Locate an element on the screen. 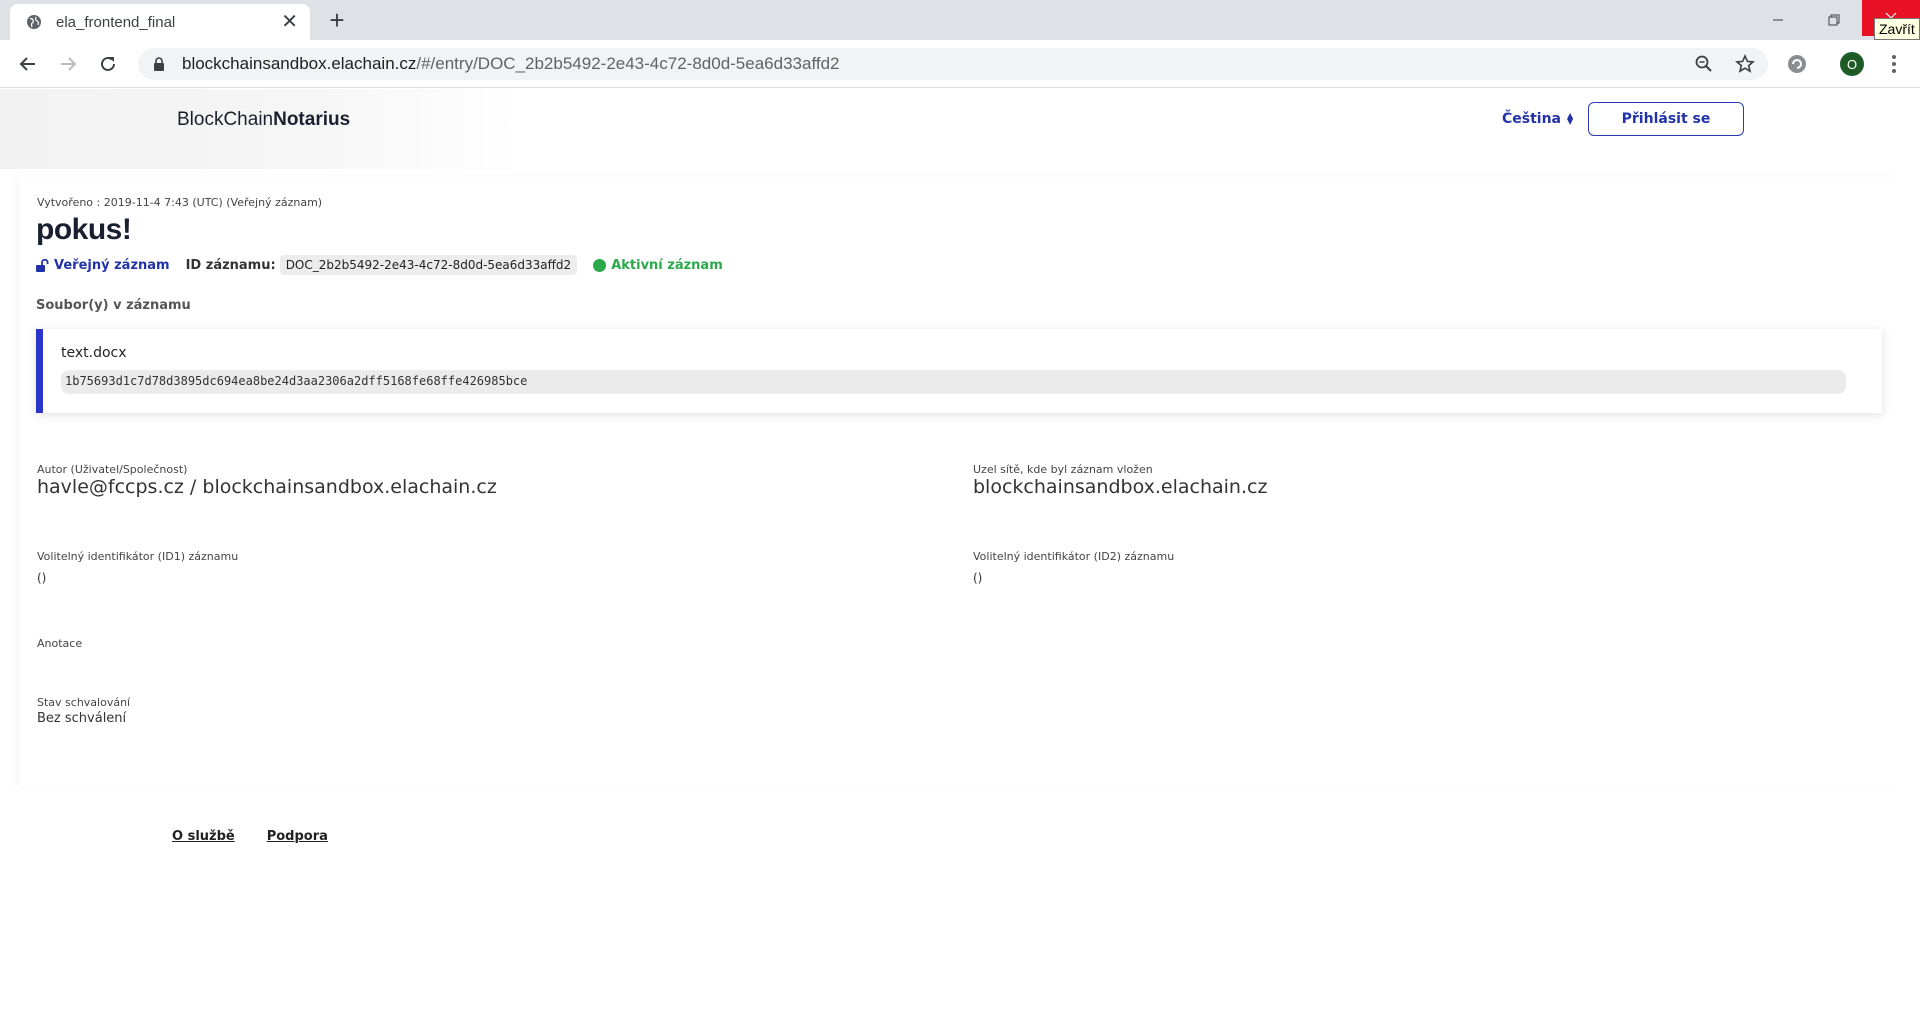 The width and height of the screenshot is (1920, 1030). window-restore-button is located at coordinates (1834, 20).